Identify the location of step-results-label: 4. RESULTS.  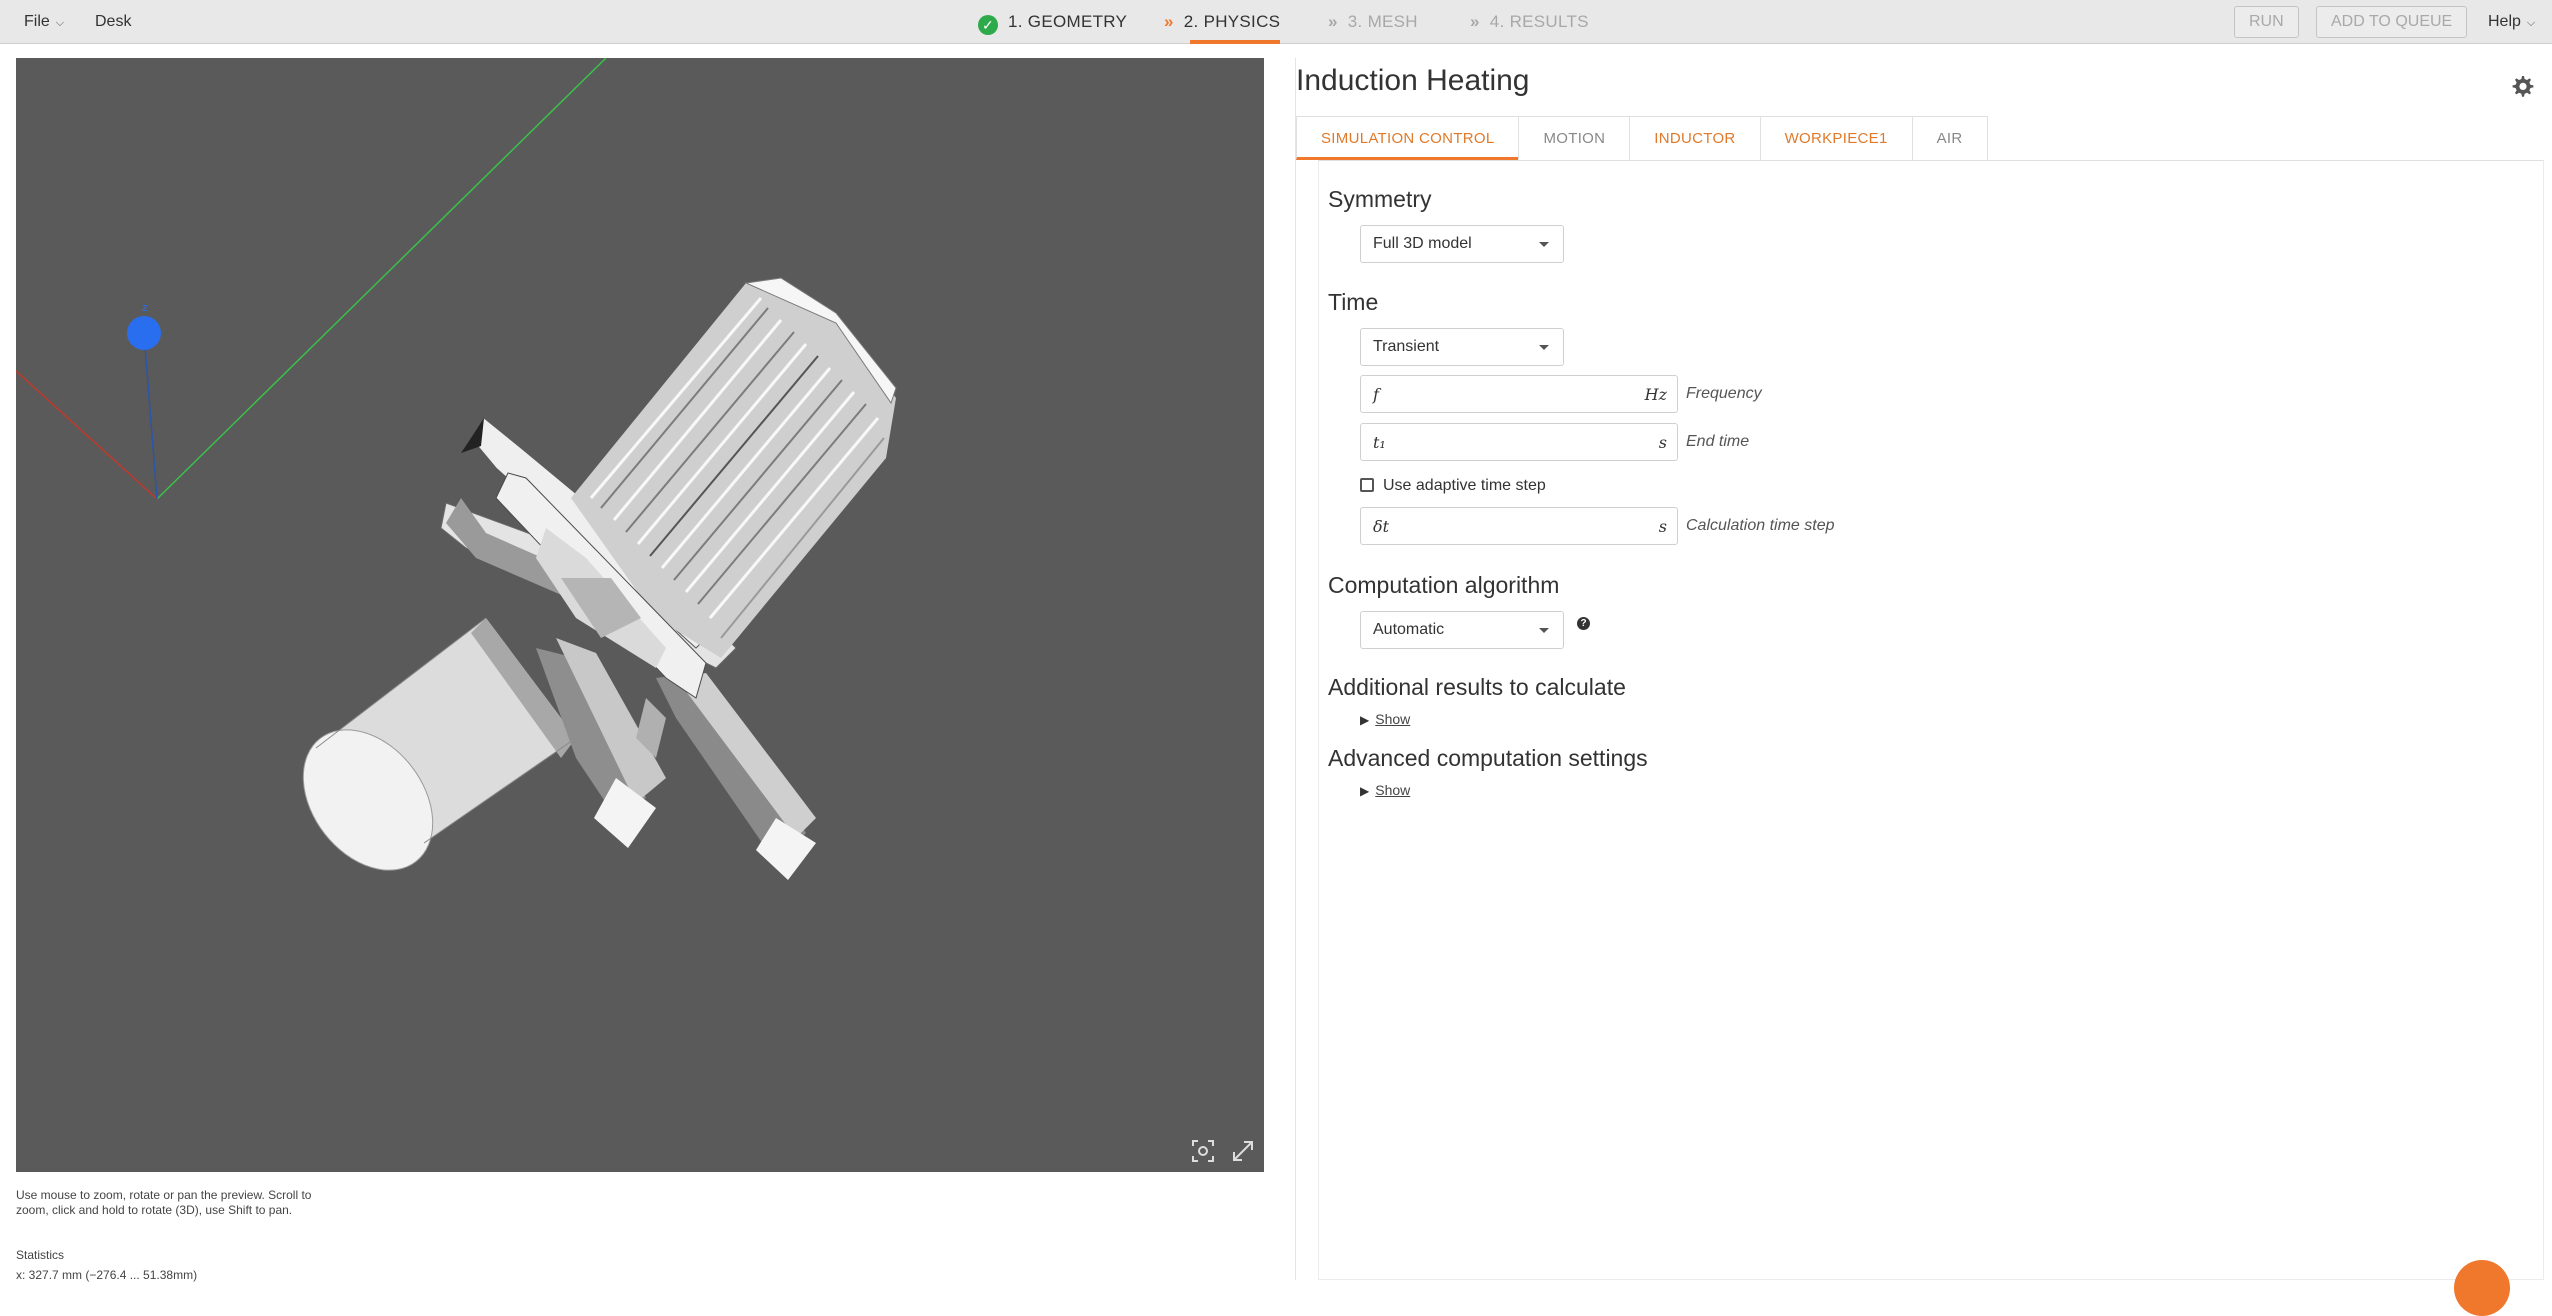
(1539, 21).